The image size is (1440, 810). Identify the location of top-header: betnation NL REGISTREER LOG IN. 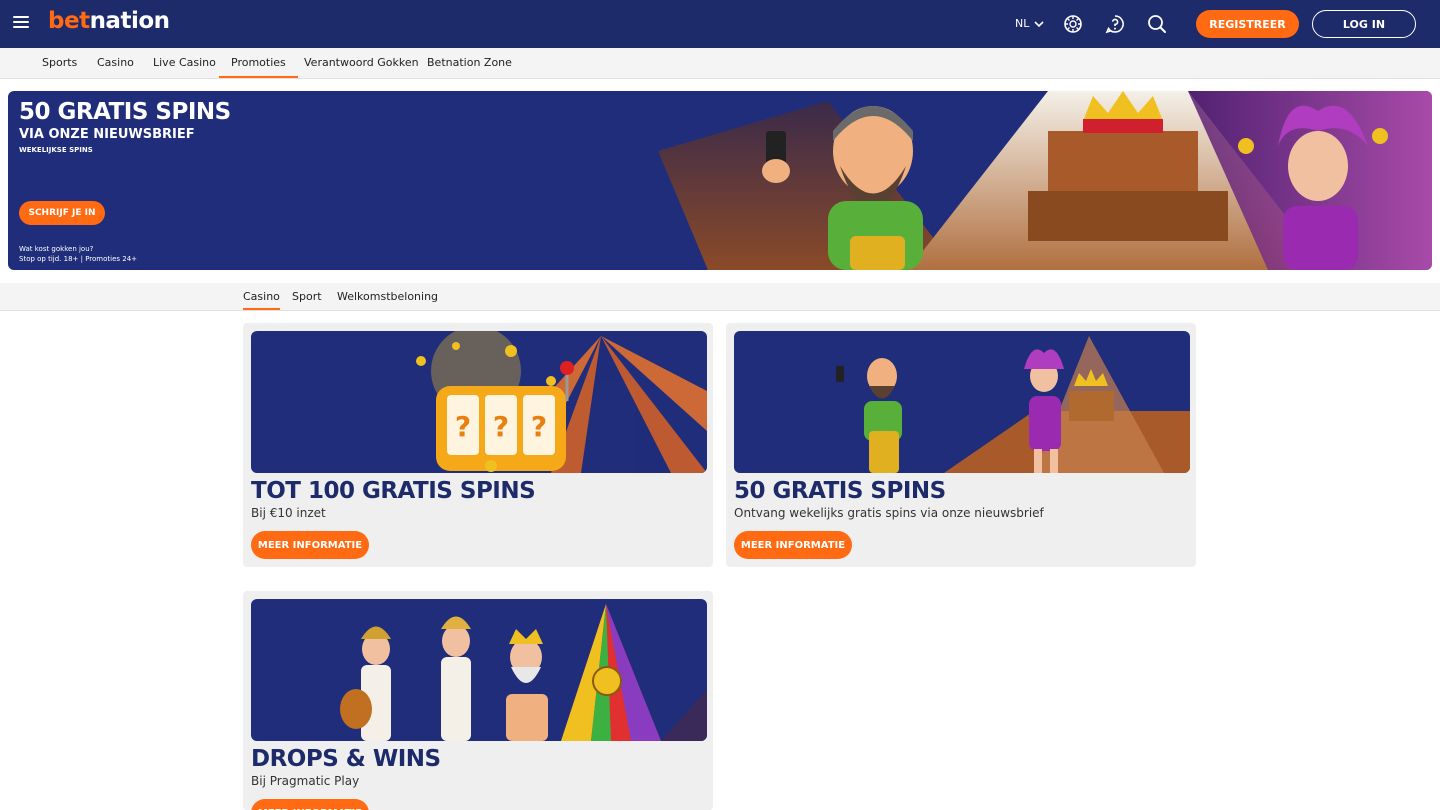
(720, 24).